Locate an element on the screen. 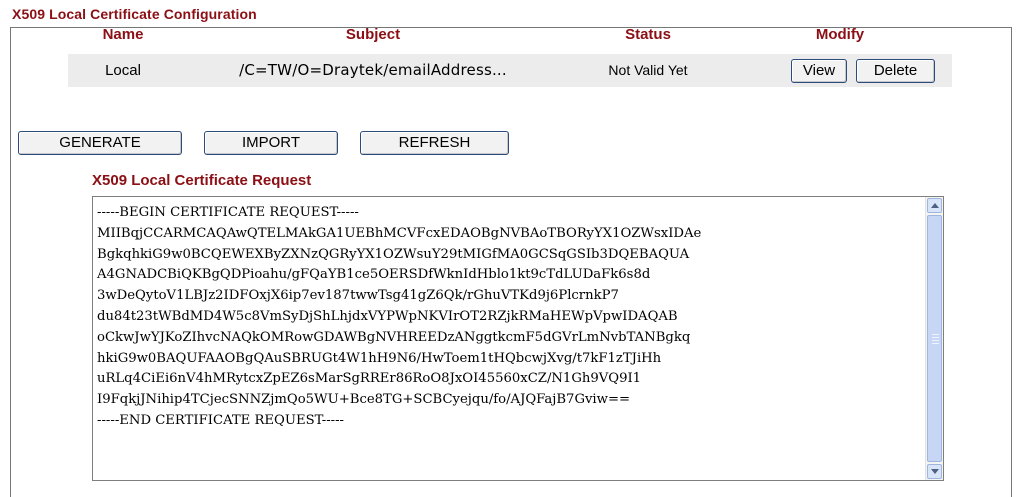  scrollbar-thumb is located at coordinates (934, 338).